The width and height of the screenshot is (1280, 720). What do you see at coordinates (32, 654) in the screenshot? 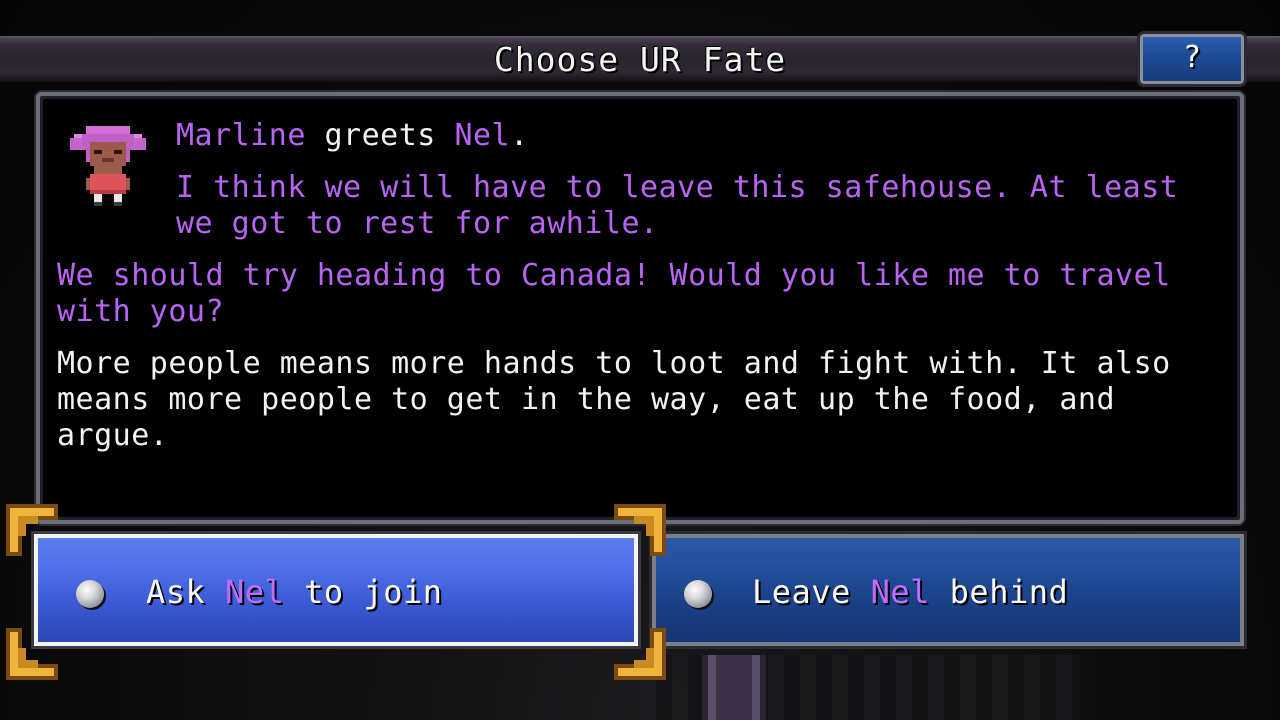
I see `selection-corner-bottom-left-icon` at bounding box center [32, 654].